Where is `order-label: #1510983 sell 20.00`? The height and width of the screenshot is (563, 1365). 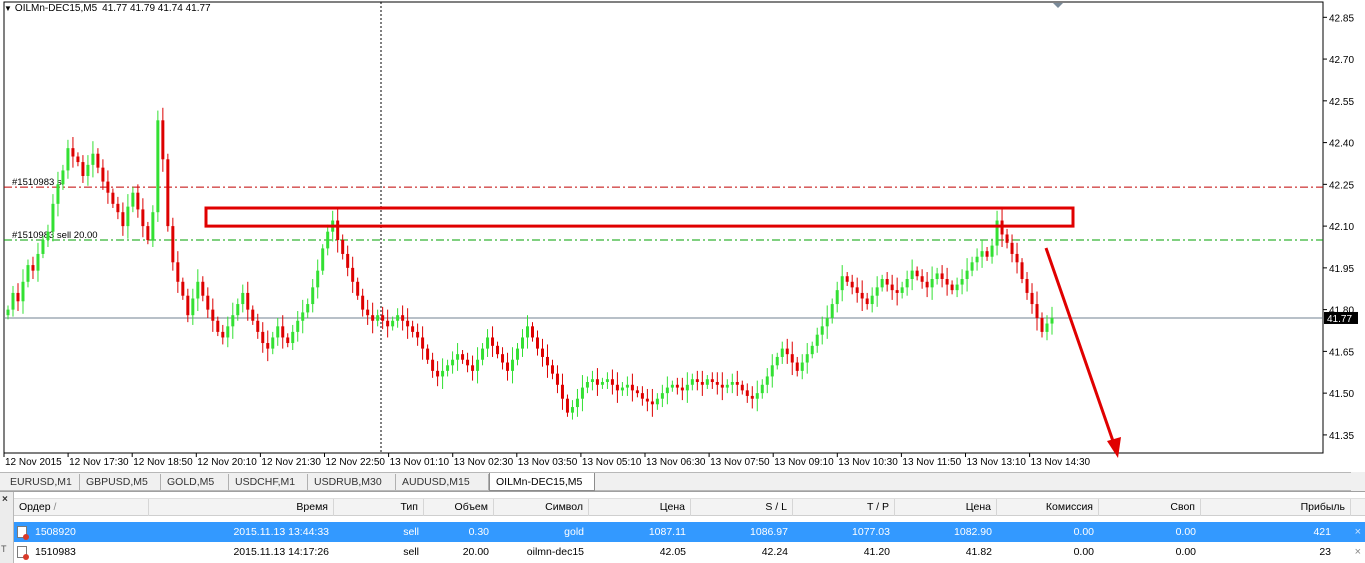 order-label: #1510983 sell 20.00 is located at coordinates (55, 235).